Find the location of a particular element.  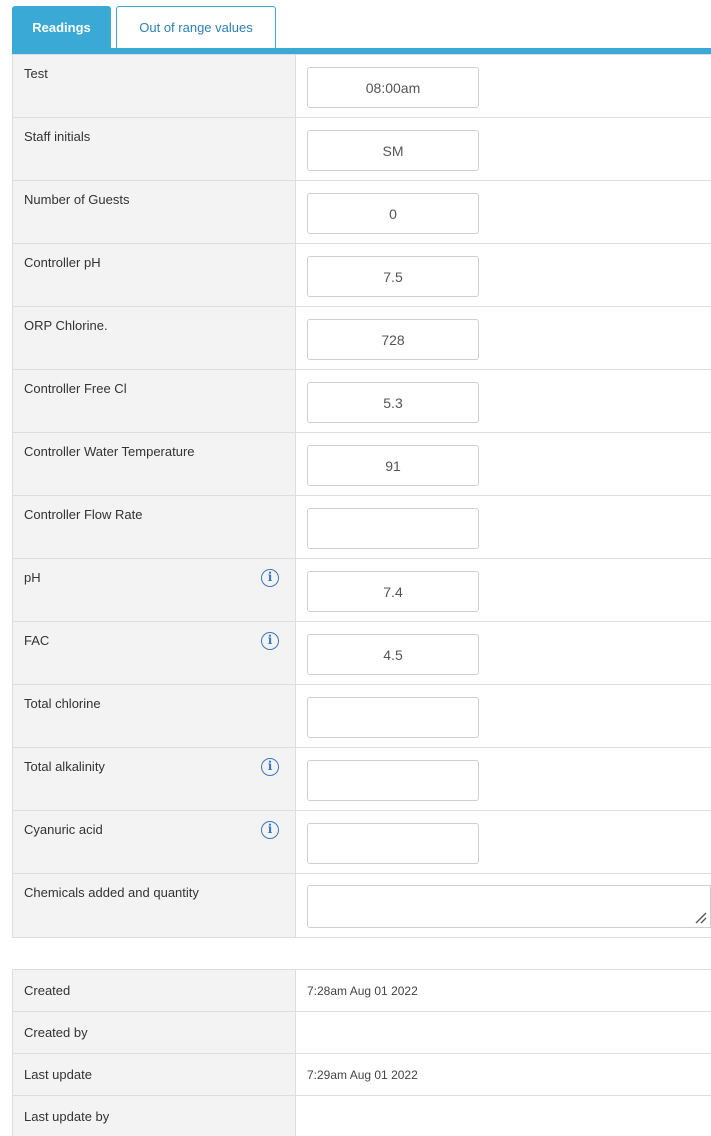

last-update-by-row: Last update by is located at coordinates (361, 1116).